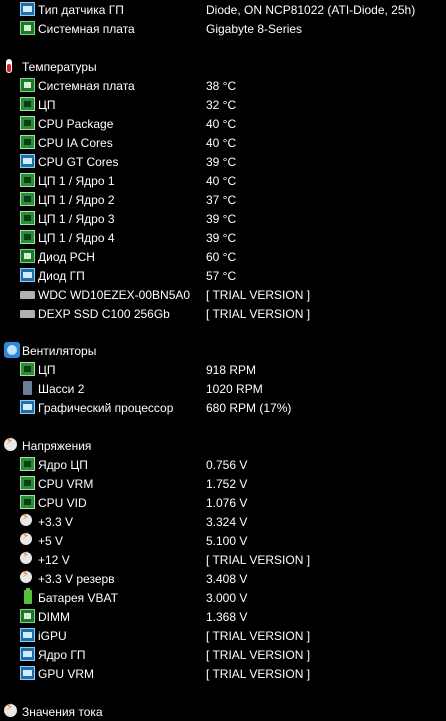 This screenshot has width=446, height=721. I want to click on section-header-fans: Вентиляторы, so click(223, 350).